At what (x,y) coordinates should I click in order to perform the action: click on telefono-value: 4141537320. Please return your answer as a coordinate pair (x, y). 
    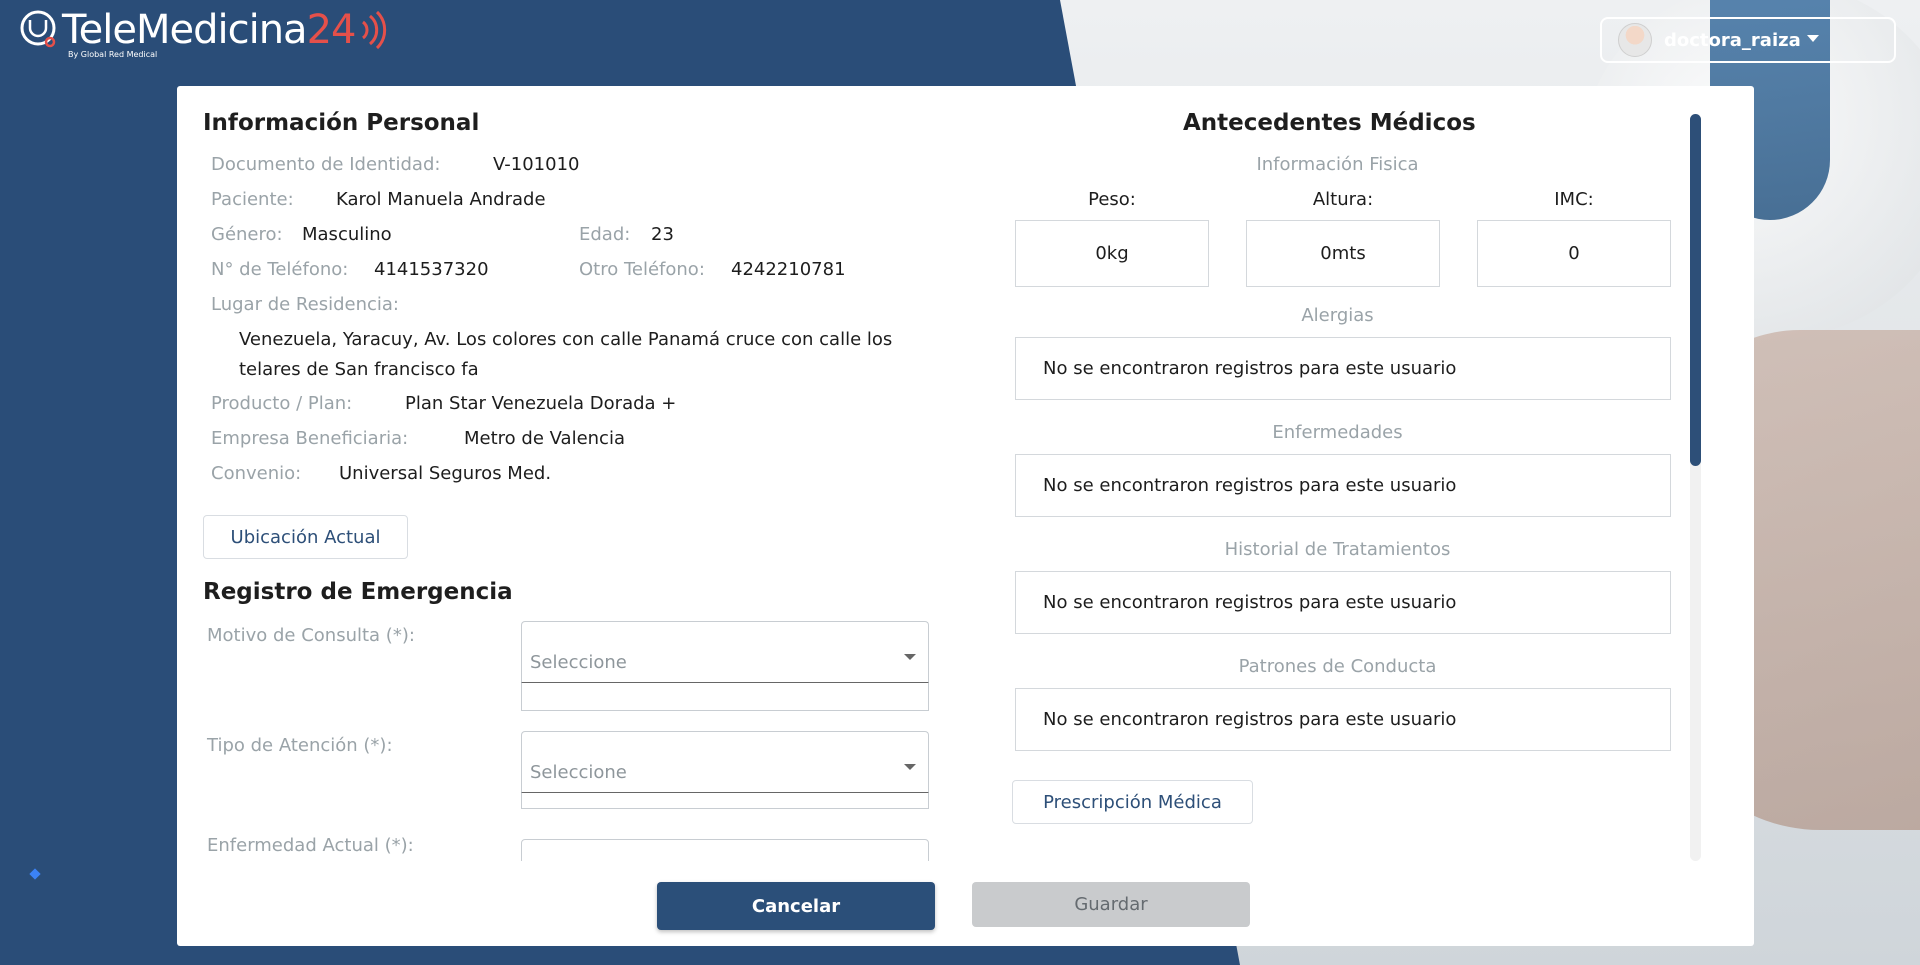
    Looking at the image, I should click on (431, 269).